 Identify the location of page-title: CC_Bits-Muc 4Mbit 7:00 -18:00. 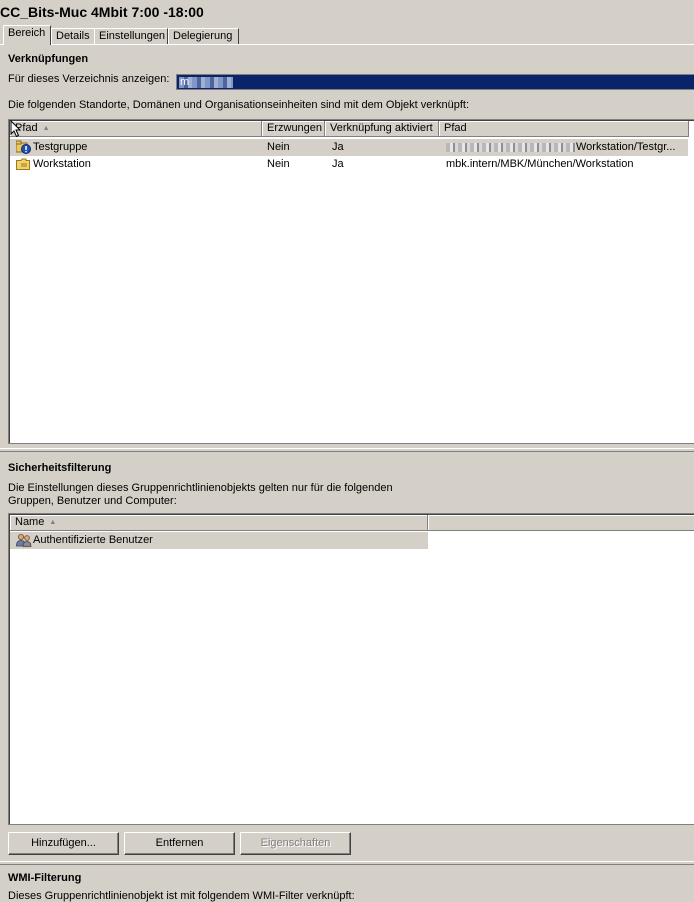
(102, 12).